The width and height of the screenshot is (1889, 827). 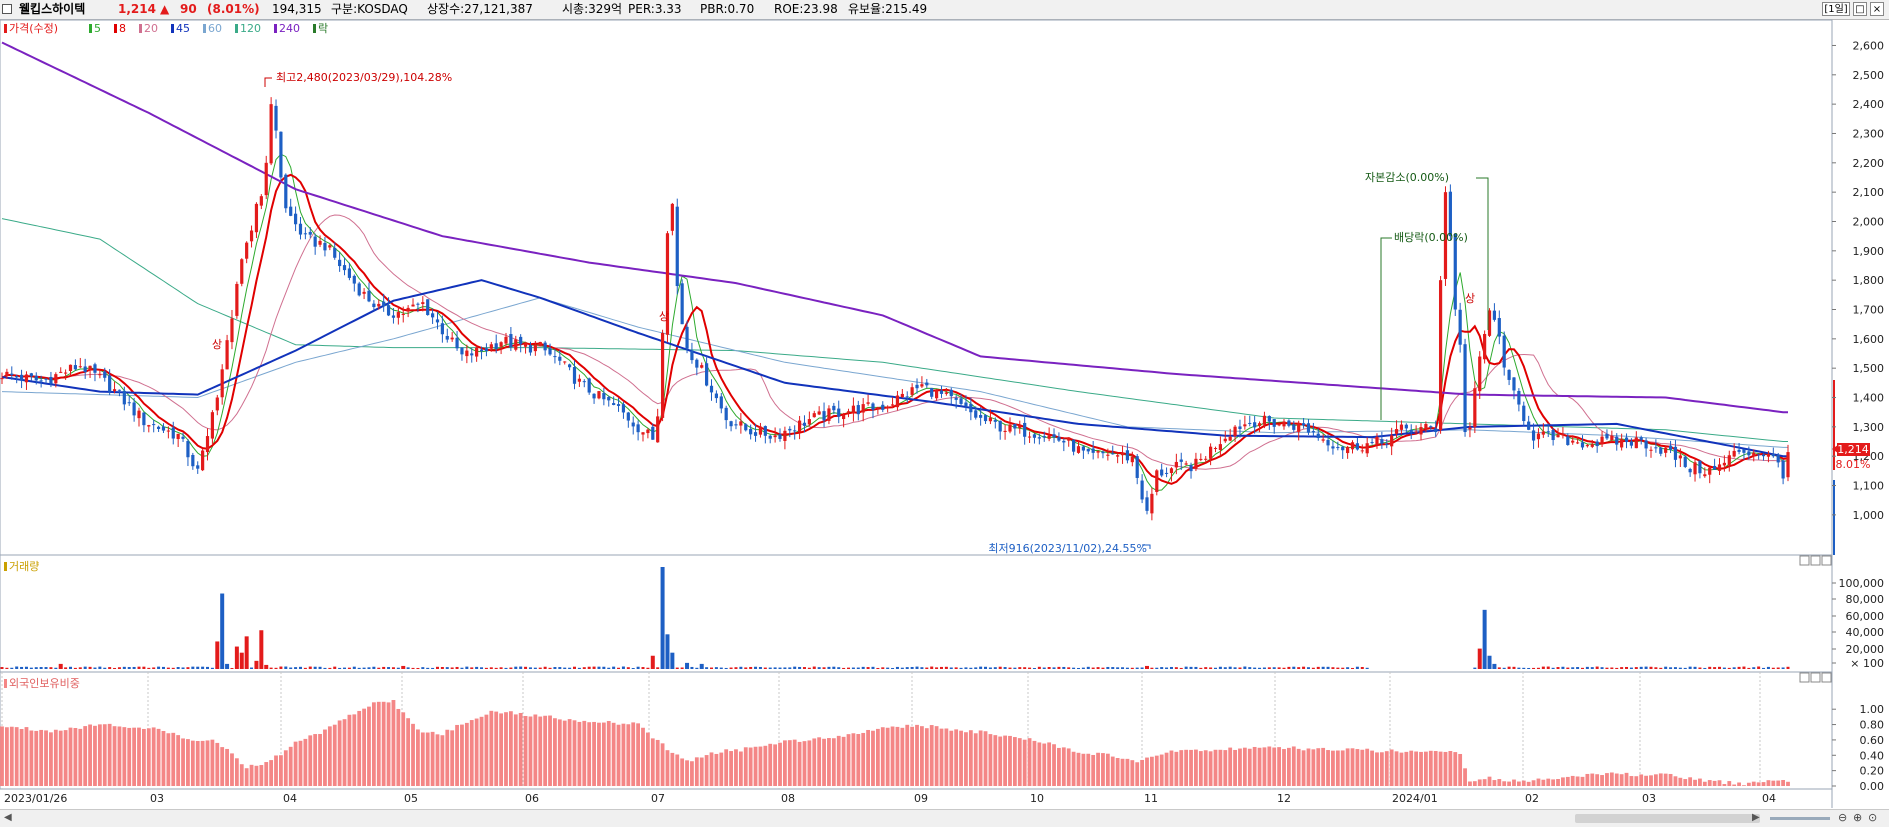 What do you see at coordinates (1872, 755) in the screenshot?
I see `foreign-tick-label: 0.40` at bounding box center [1872, 755].